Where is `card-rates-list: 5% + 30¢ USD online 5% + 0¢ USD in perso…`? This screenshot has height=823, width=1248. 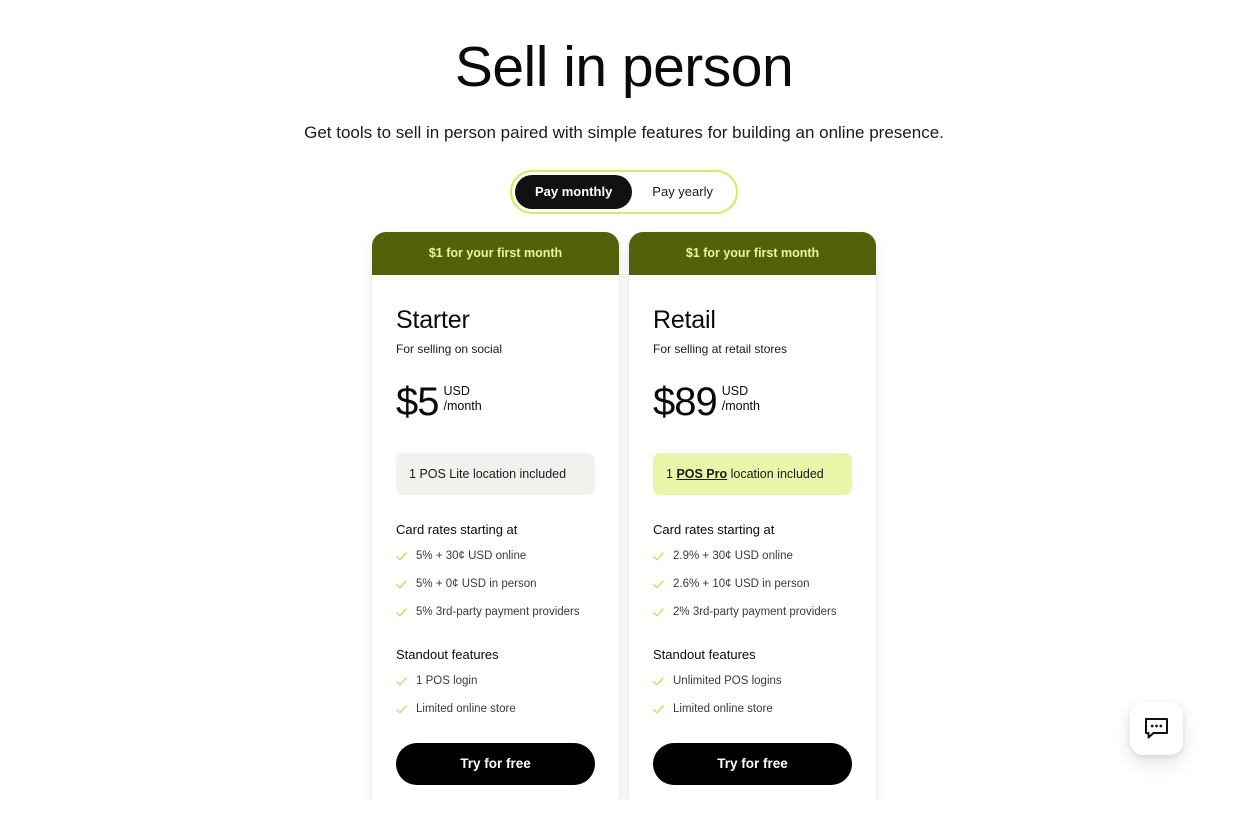 card-rates-list: 5% + 30¢ USD online 5% + 0¢ USD in perso… is located at coordinates (495, 584).